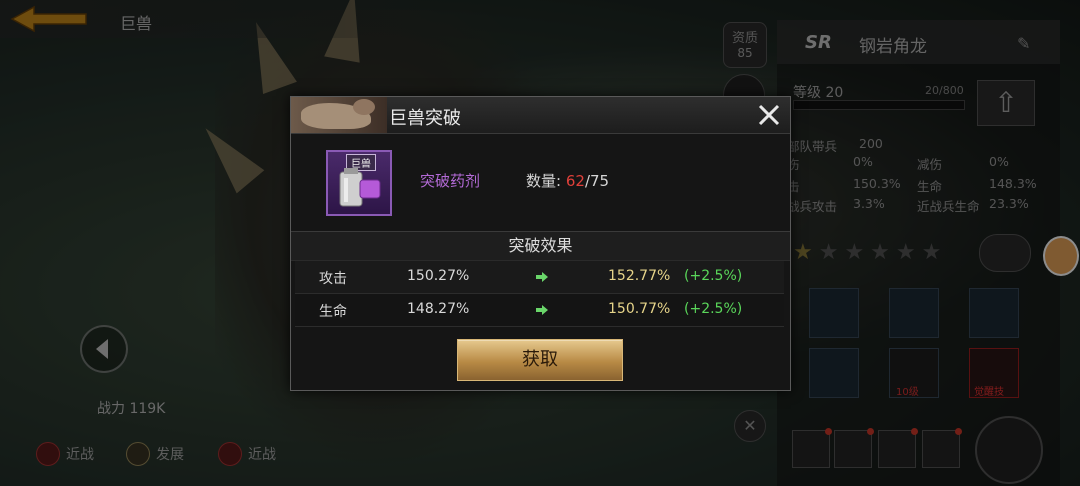 The height and width of the screenshot is (486, 1080). Describe the element at coordinates (333, 312) in the screenshot. I see `effect-label: 生命` at that location.